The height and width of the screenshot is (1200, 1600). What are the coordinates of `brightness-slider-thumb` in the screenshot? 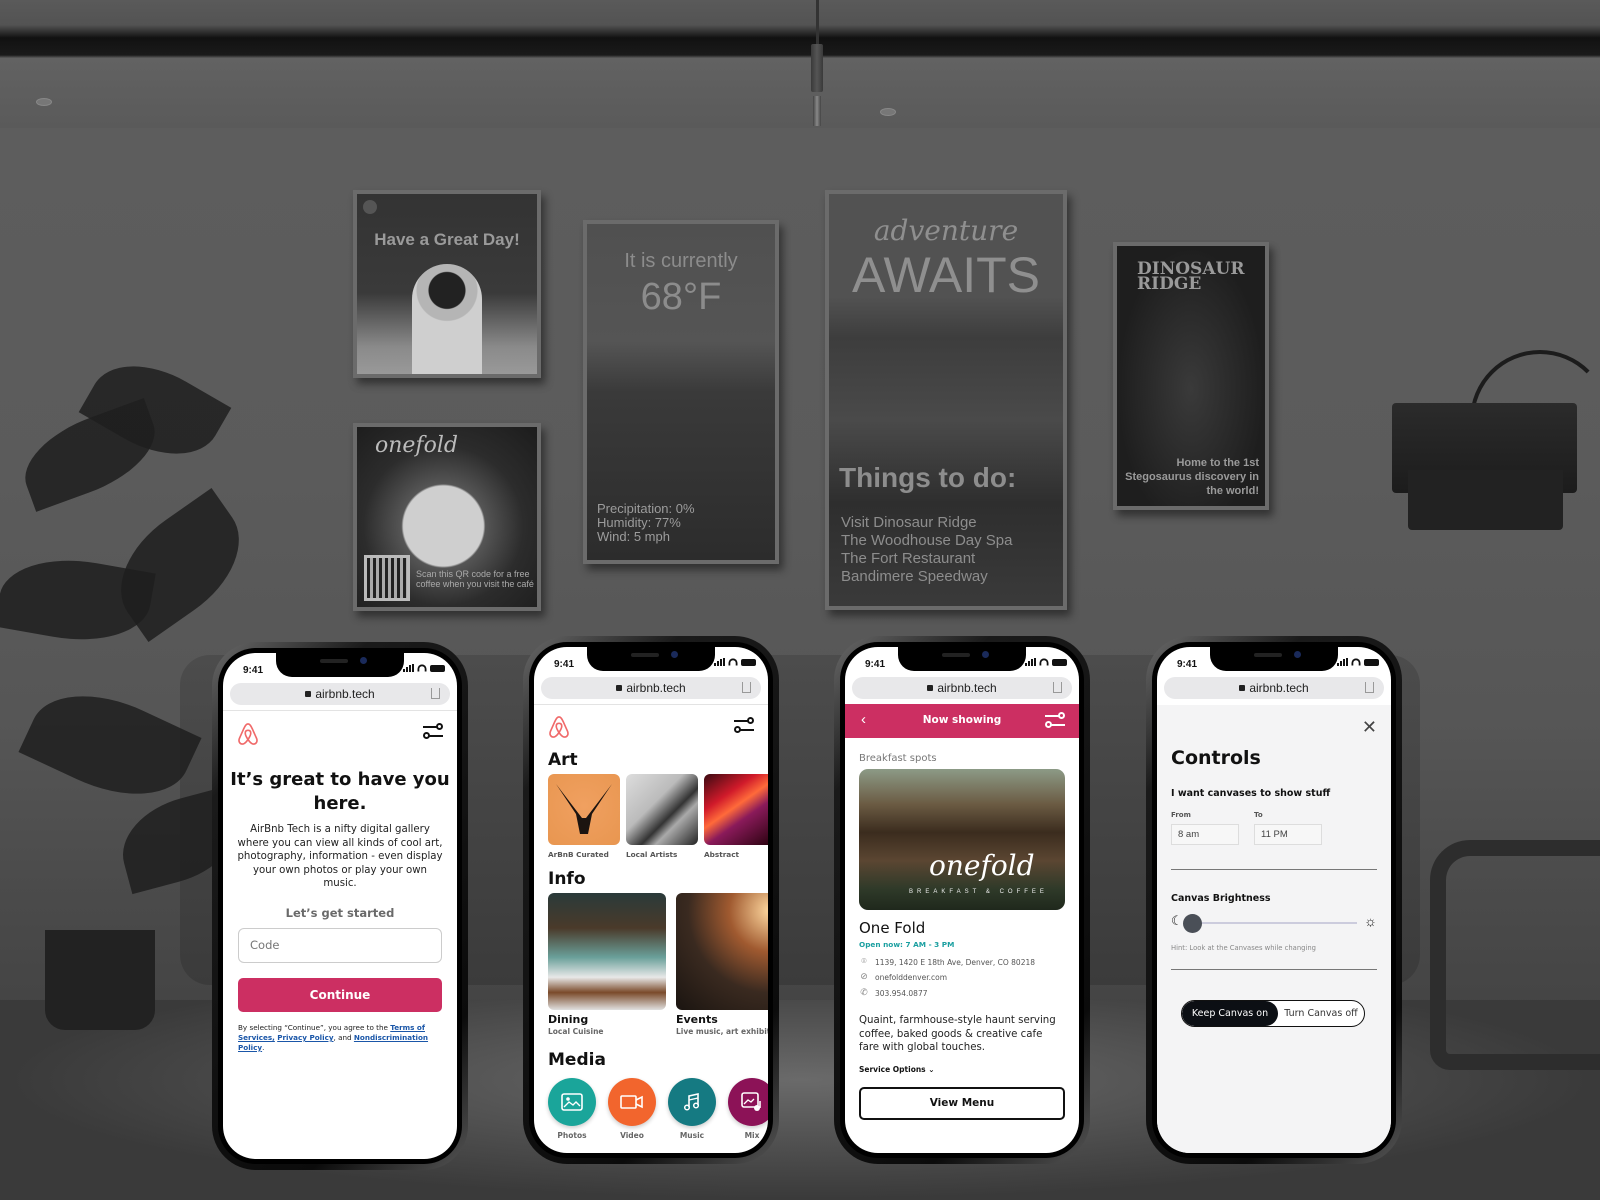 It's located at (1192, 923).